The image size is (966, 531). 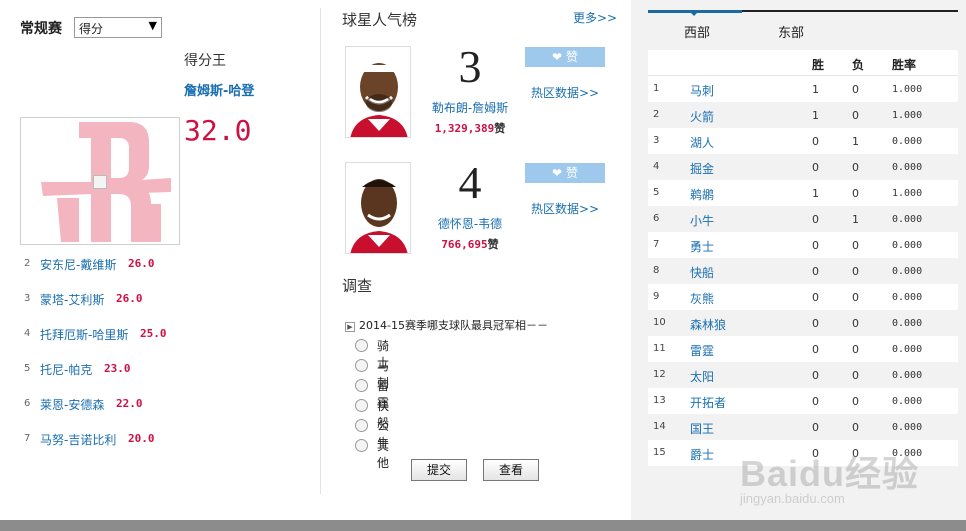 What do you see at coordinates (702, 142) in the screenshot?
I see `team-link: 湖人` at bounding box center [702, 142].